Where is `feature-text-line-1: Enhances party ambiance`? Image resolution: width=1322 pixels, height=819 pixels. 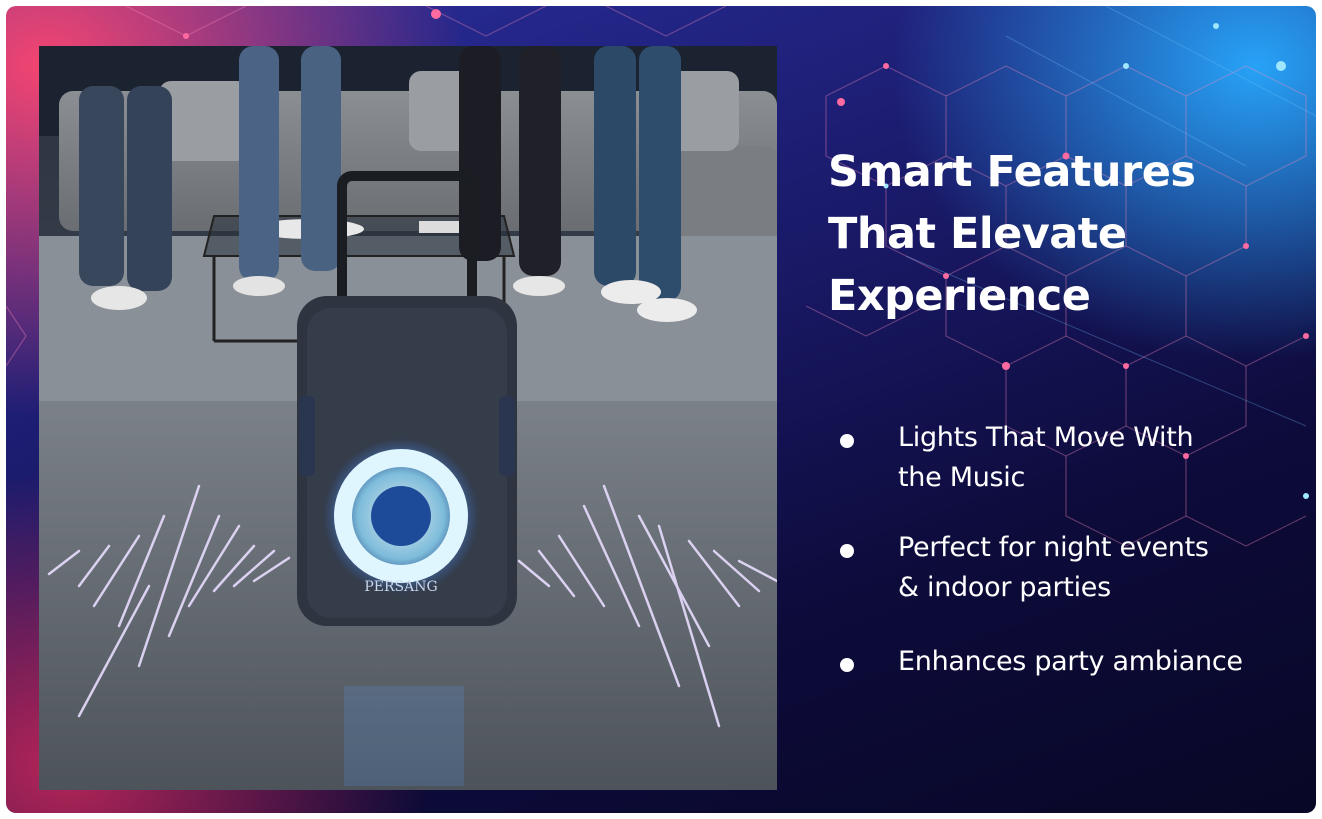
feature-text-line-1: Enhances party ambiance is located at coordinates (1070, 661).